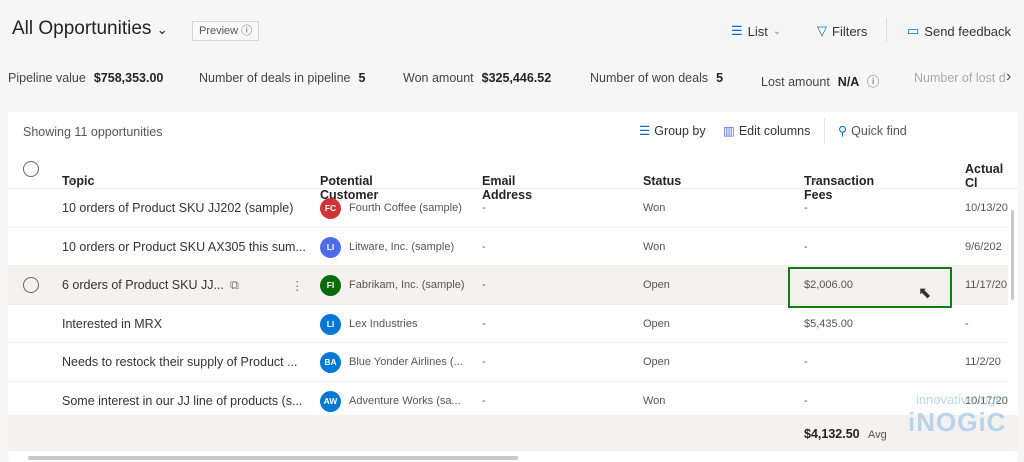 This screenshot has width=1024, height=462. I want to click on record-count: Showing 11 opportunities, so click(93, 132).